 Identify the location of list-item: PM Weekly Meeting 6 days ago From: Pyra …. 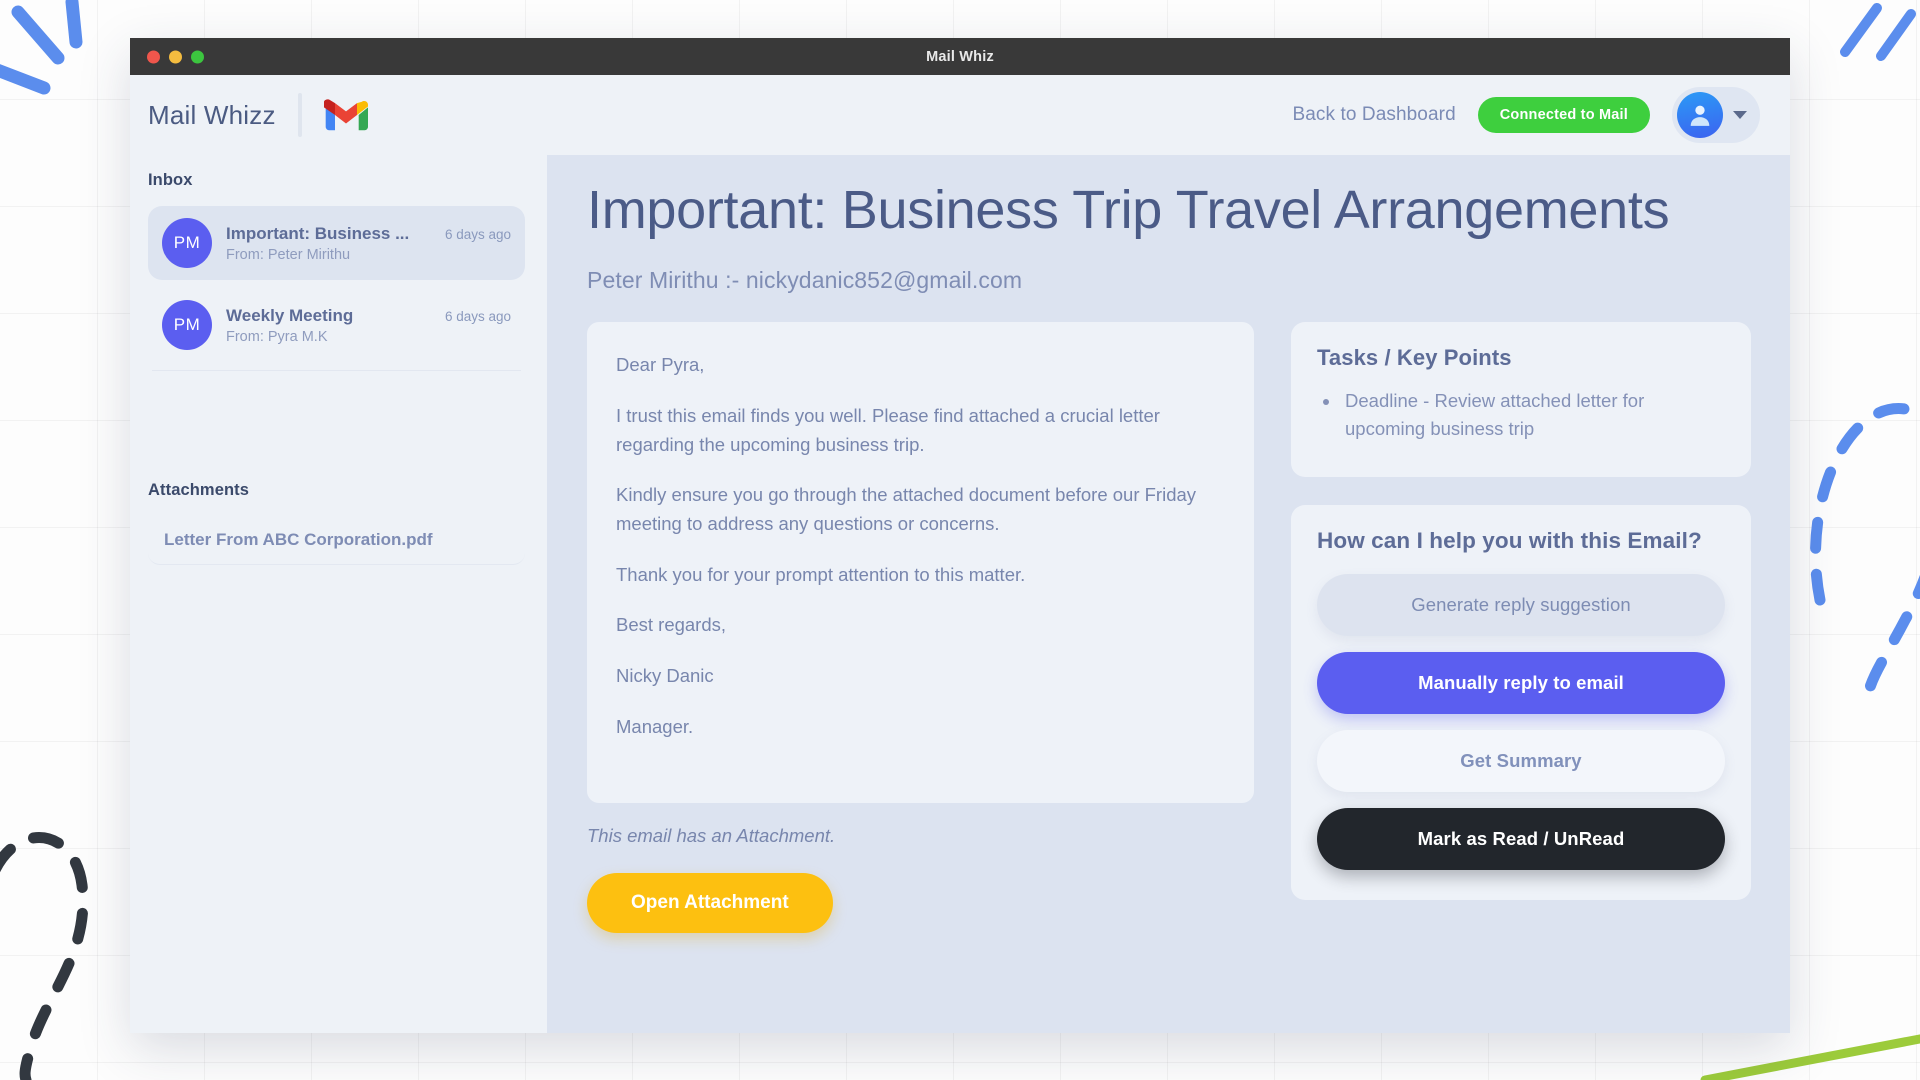
(336, 325).